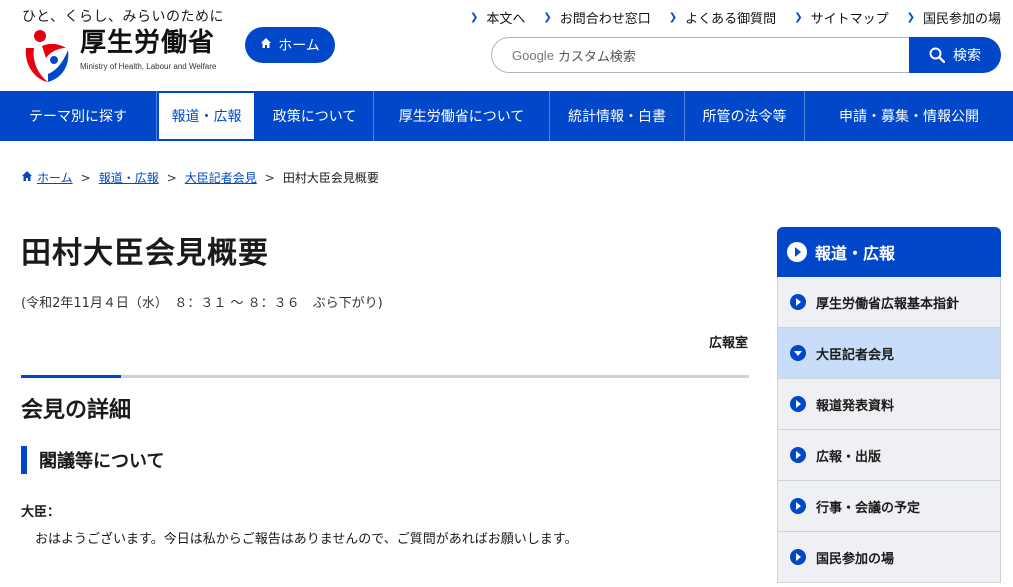 Image resolution: width=1013 pixels, height=587 pixels. What do you see at coordinates (745, 116) in the screenshot?
I see `gnav-item-laws: 所管の法令等` at bounding box center [745, 116].